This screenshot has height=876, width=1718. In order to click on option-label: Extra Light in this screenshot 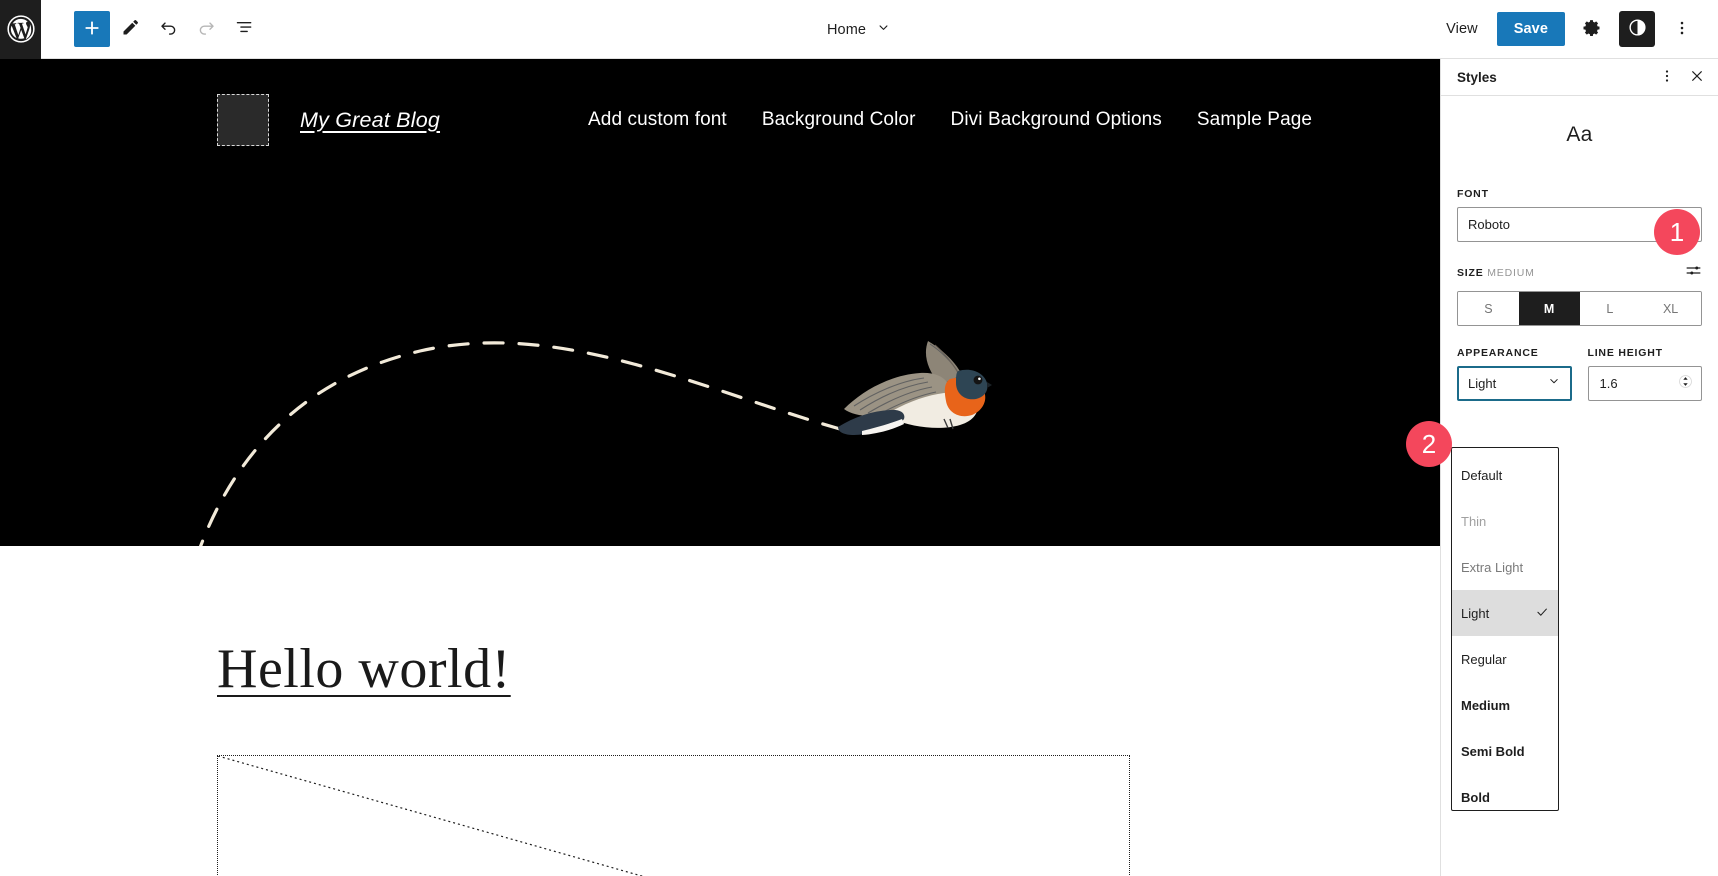, I will do `click(1492, 567)`.